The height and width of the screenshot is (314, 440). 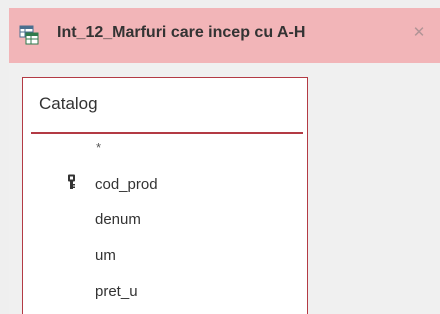 I want to click on query-icon, so click(x=29, y=35).